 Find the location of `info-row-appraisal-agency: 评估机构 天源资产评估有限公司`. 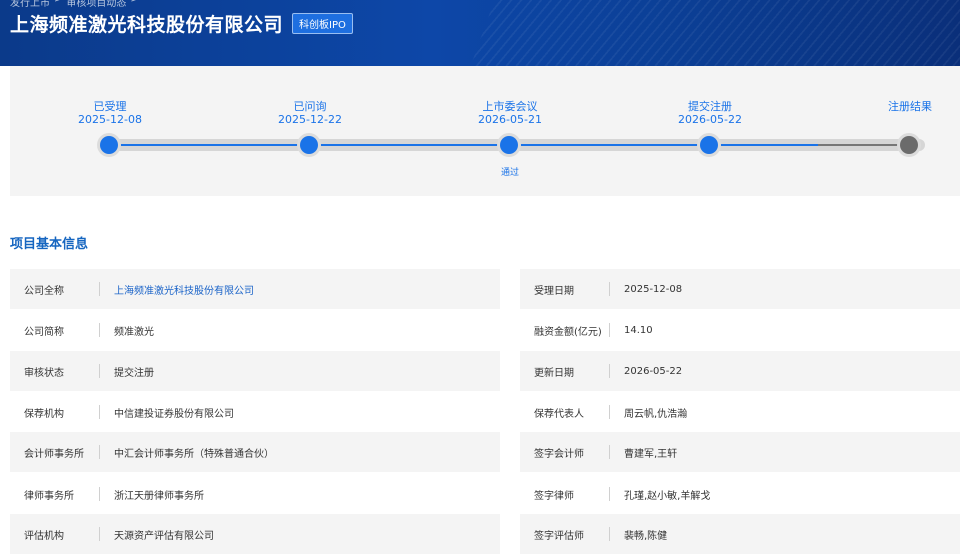

info-row-appraisal-agency: 评估机构 天源资产评估有限公司 is located at coordinates (255, 534).